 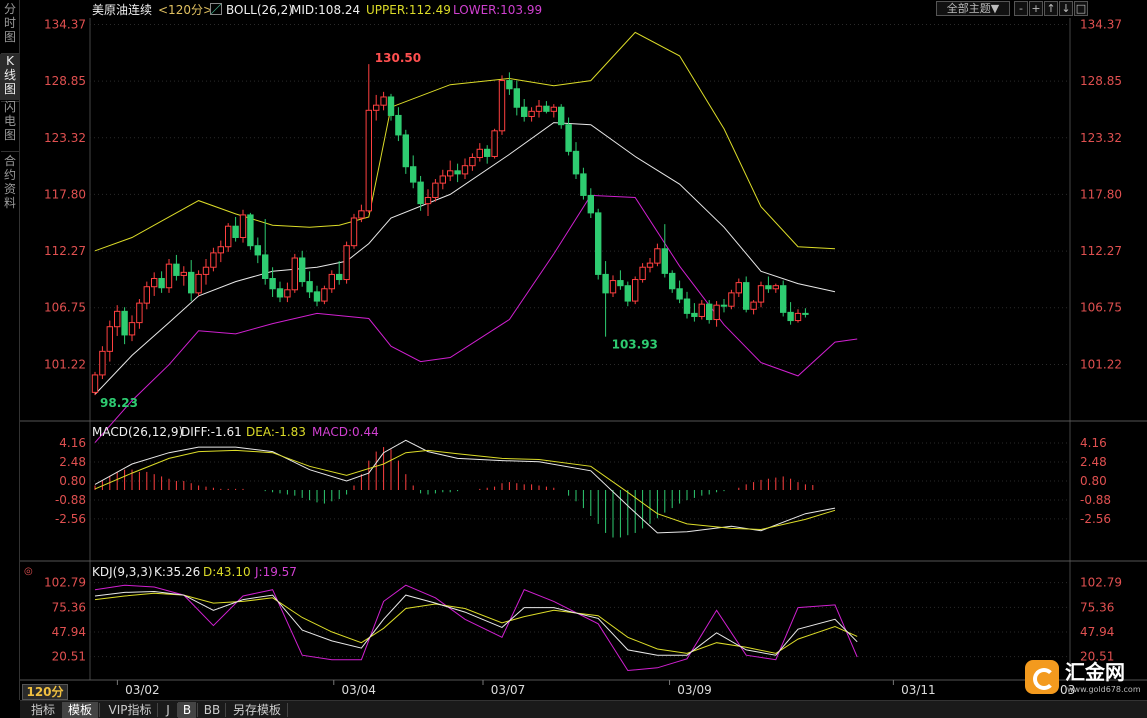 I want to click on symbol-title: 美原油连续, so click(x=122, y=10).